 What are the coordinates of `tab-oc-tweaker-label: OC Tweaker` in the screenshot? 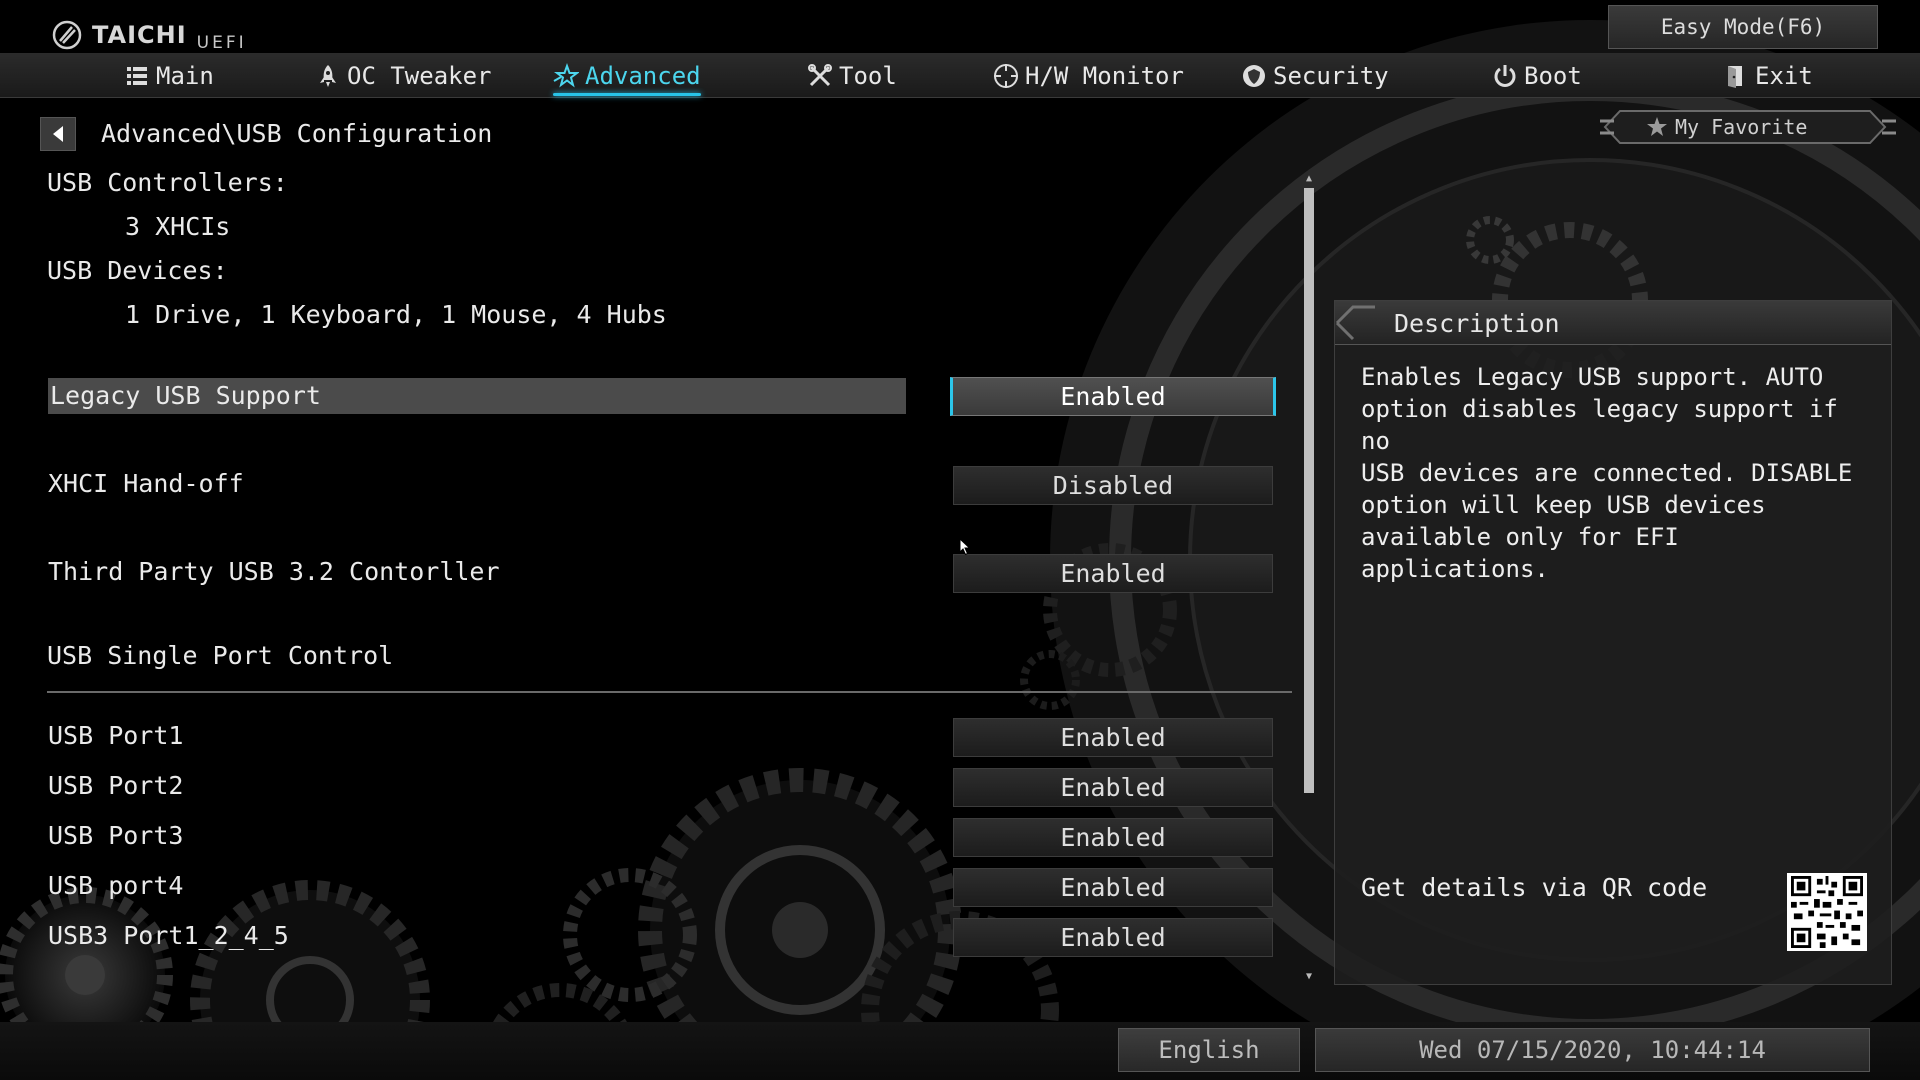 It's located at (419, 75).